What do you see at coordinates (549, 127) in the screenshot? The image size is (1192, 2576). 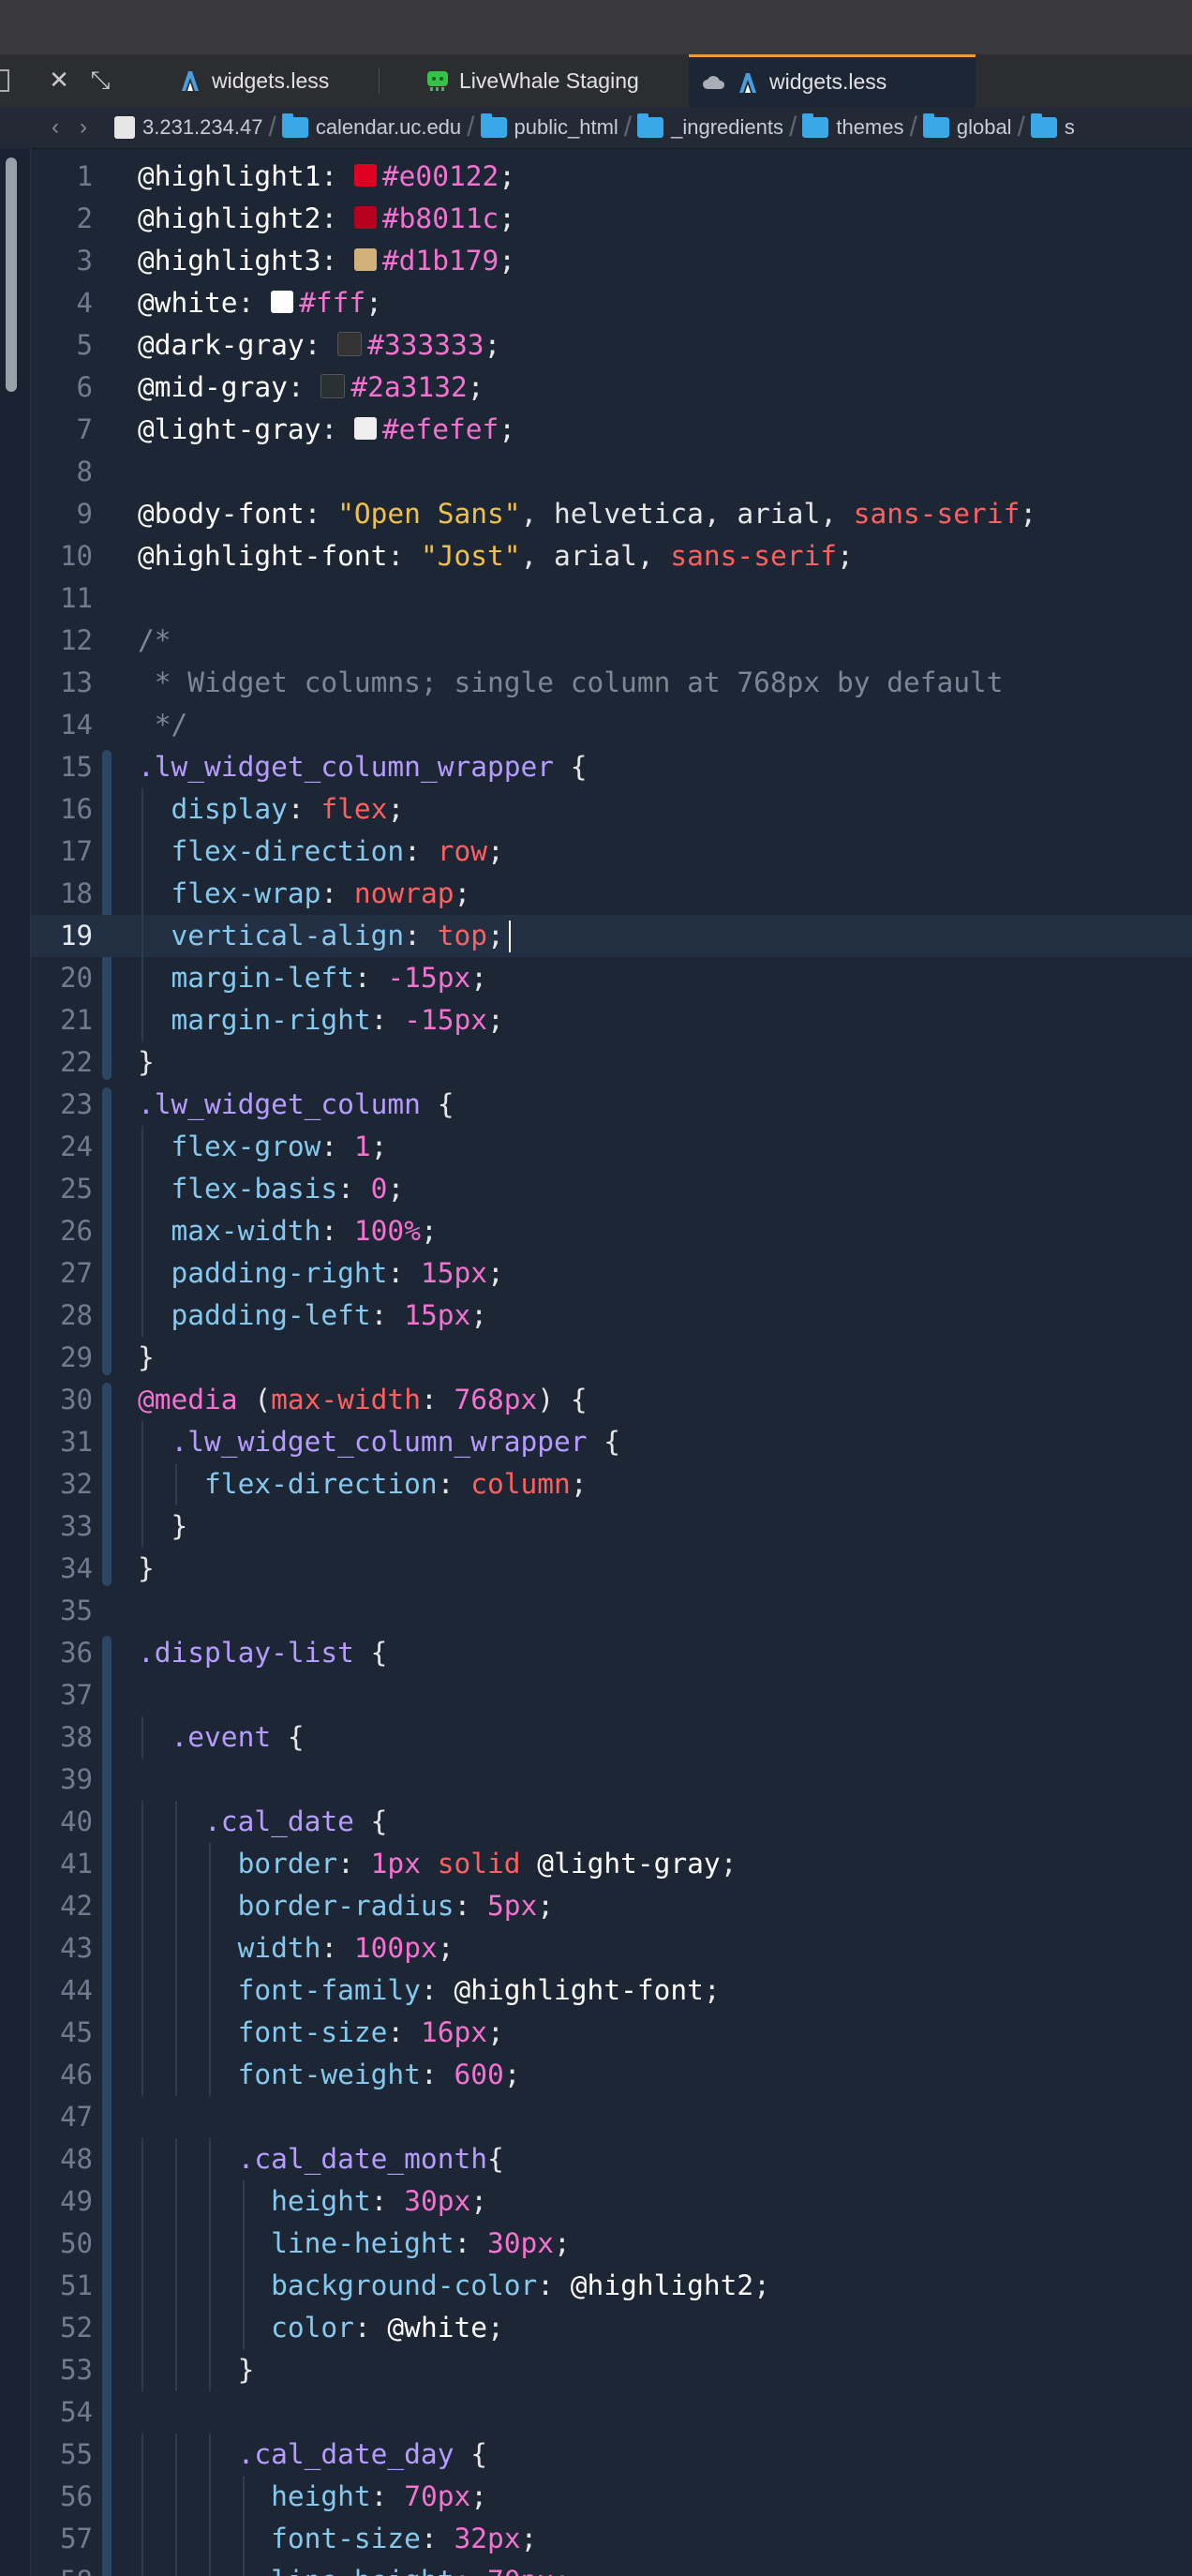 I see `breadcrumb-item-public-html: public_html` at bounding box center [549, 127].